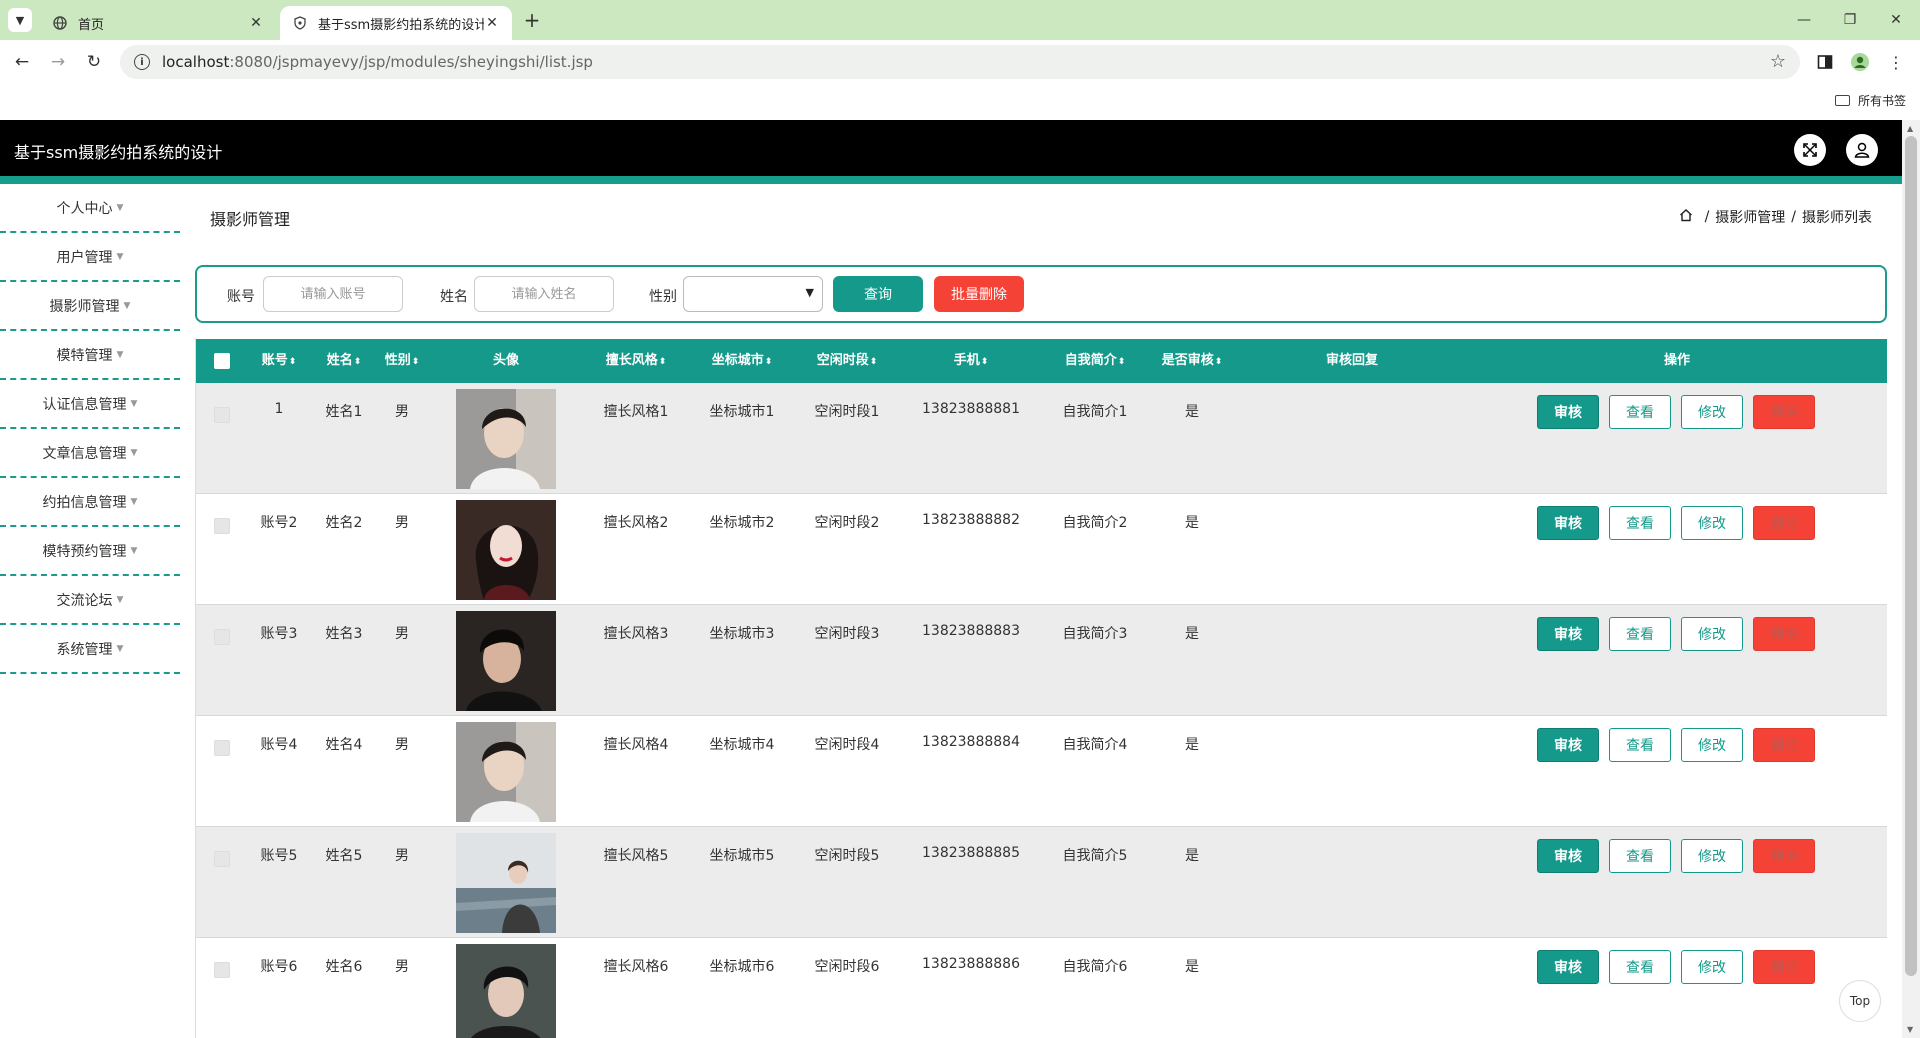 The image size is (1920, 1038). What do you see at coordinates (1095, 967) in the screenshot?
I see `cell-intro: 自我简介6` at bounding box center [1095, 967].